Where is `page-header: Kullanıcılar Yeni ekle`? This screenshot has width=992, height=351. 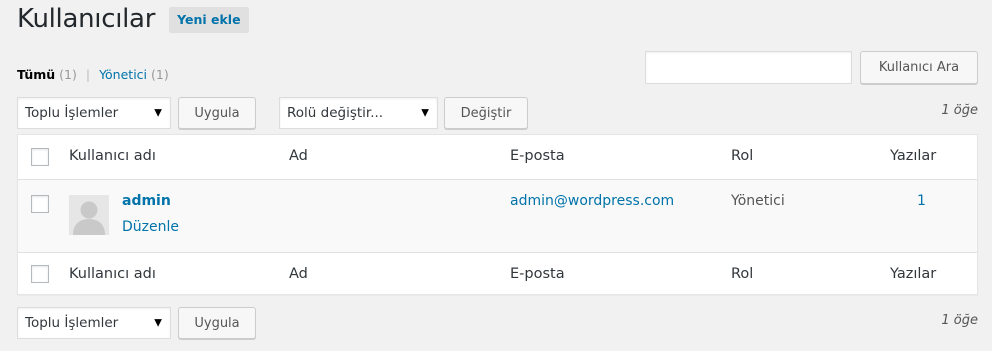
page-header: Kullanıcılar Yeni ekle is located at coordinates (133, 19).